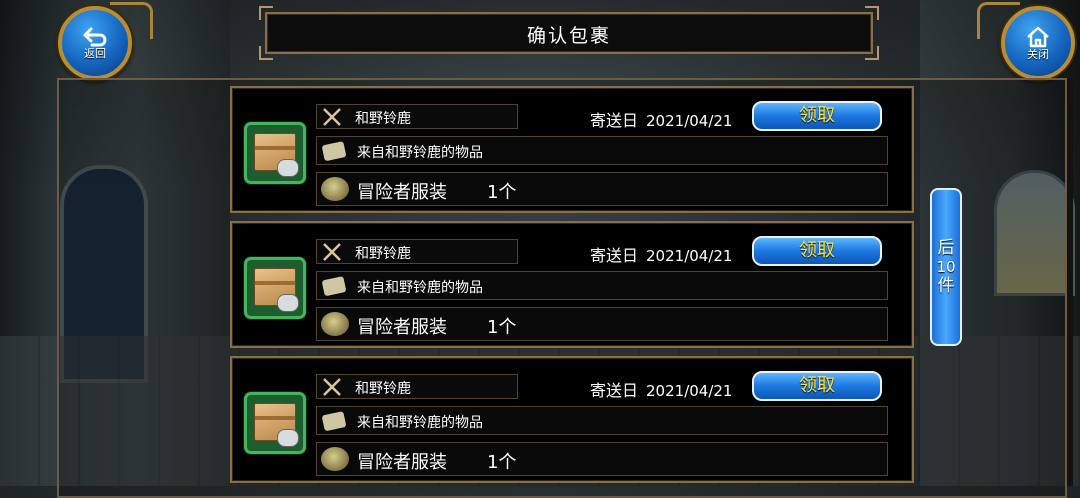  I want to click on title-bar: 确认包裹, so click(569, 33).